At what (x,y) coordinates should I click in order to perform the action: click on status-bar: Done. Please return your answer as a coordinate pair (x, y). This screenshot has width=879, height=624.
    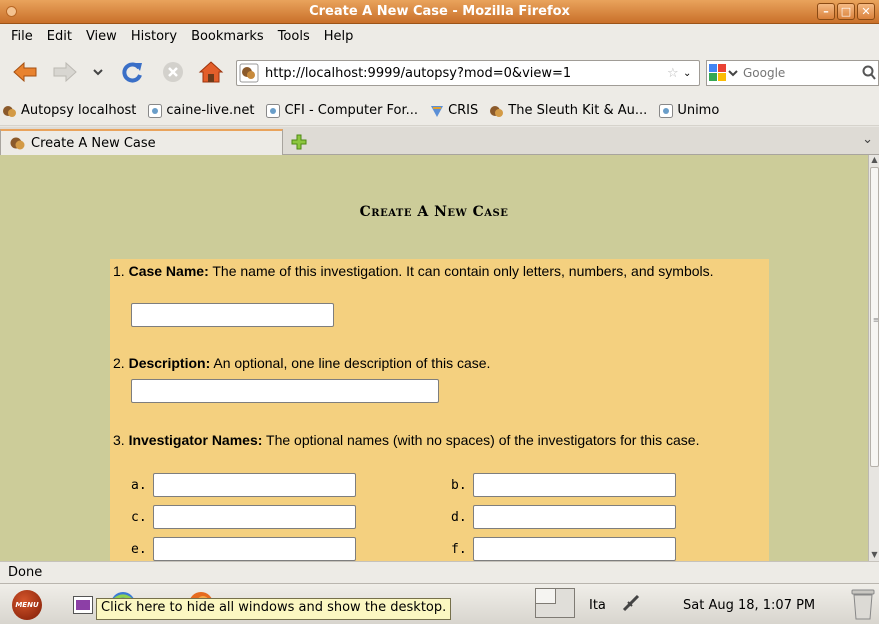
    Looking at the image, I should click on (439, 572).